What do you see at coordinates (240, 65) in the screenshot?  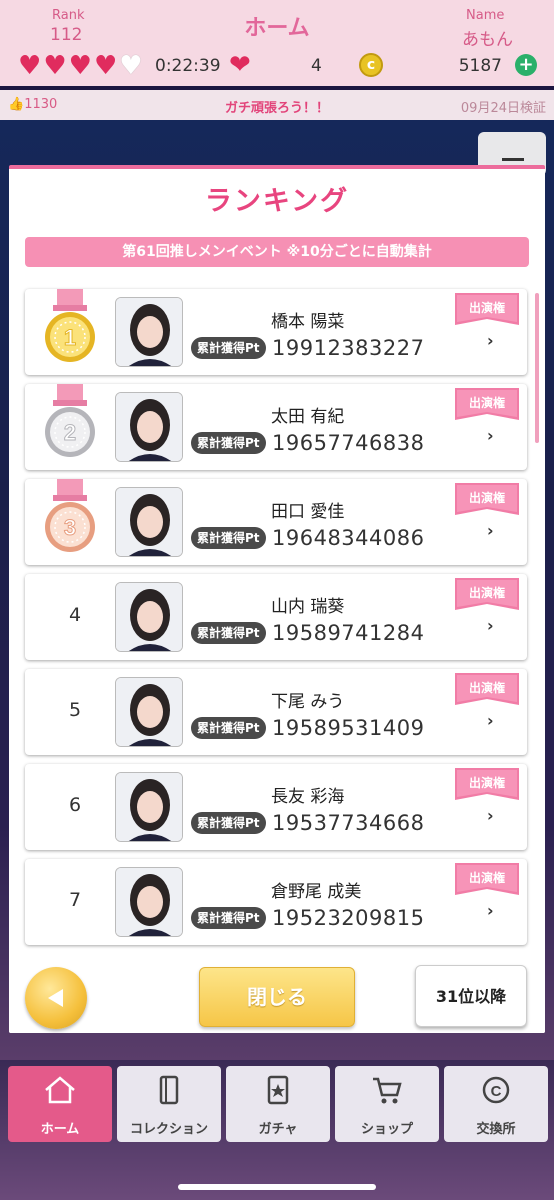 I see `double-heart-icon: ❤` at bounding box center [240, 65].